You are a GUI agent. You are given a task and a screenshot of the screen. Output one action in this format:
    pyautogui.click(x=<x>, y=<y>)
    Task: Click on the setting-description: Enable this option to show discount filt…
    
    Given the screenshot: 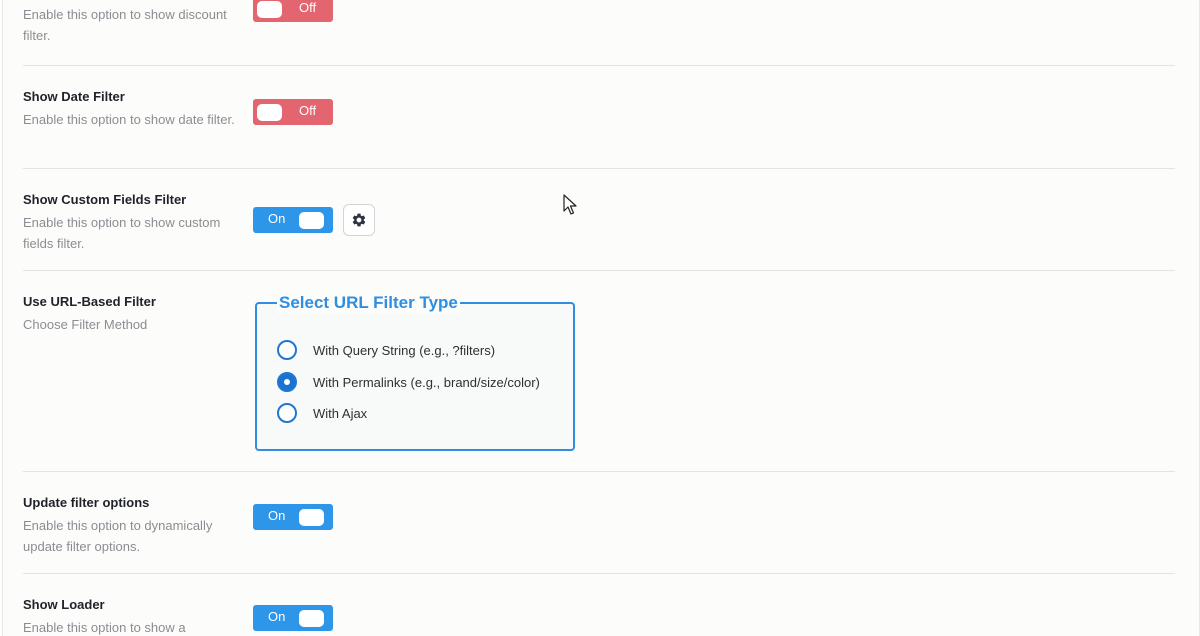 What is the action you would take?
    pyautogui.click(x=125, y=25)
    